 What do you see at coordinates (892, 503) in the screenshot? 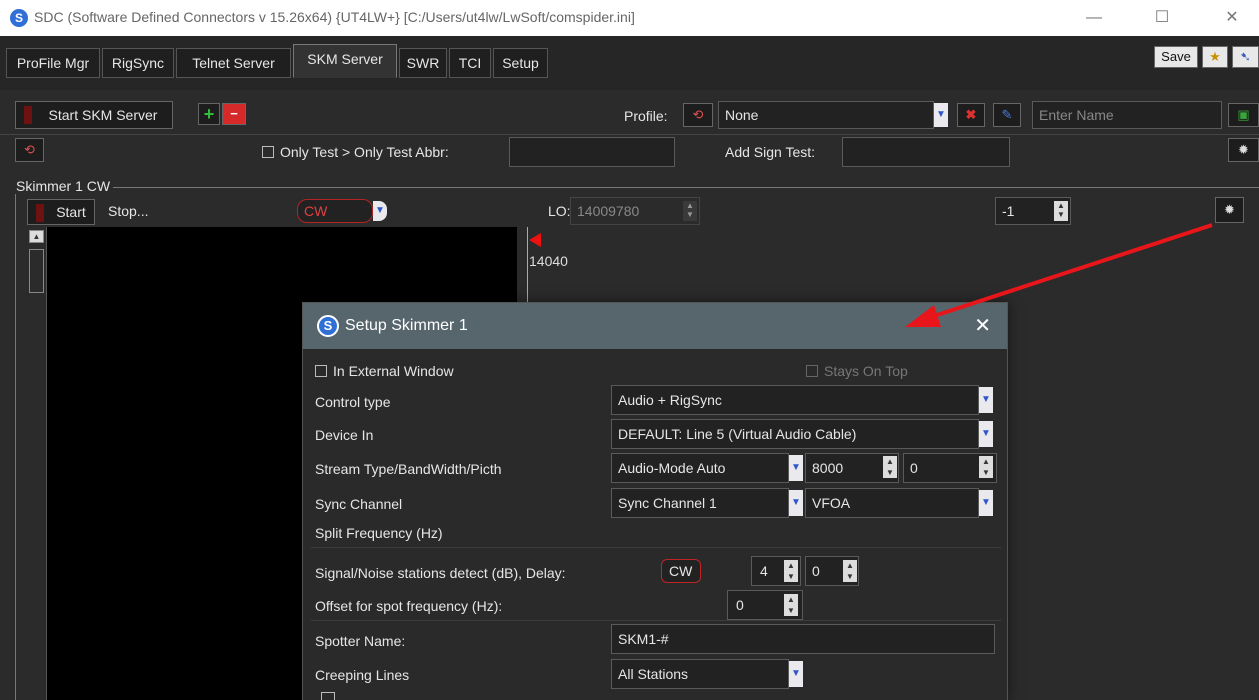
I see `vfo-select: VFOA` at bounding box center [892, 503].